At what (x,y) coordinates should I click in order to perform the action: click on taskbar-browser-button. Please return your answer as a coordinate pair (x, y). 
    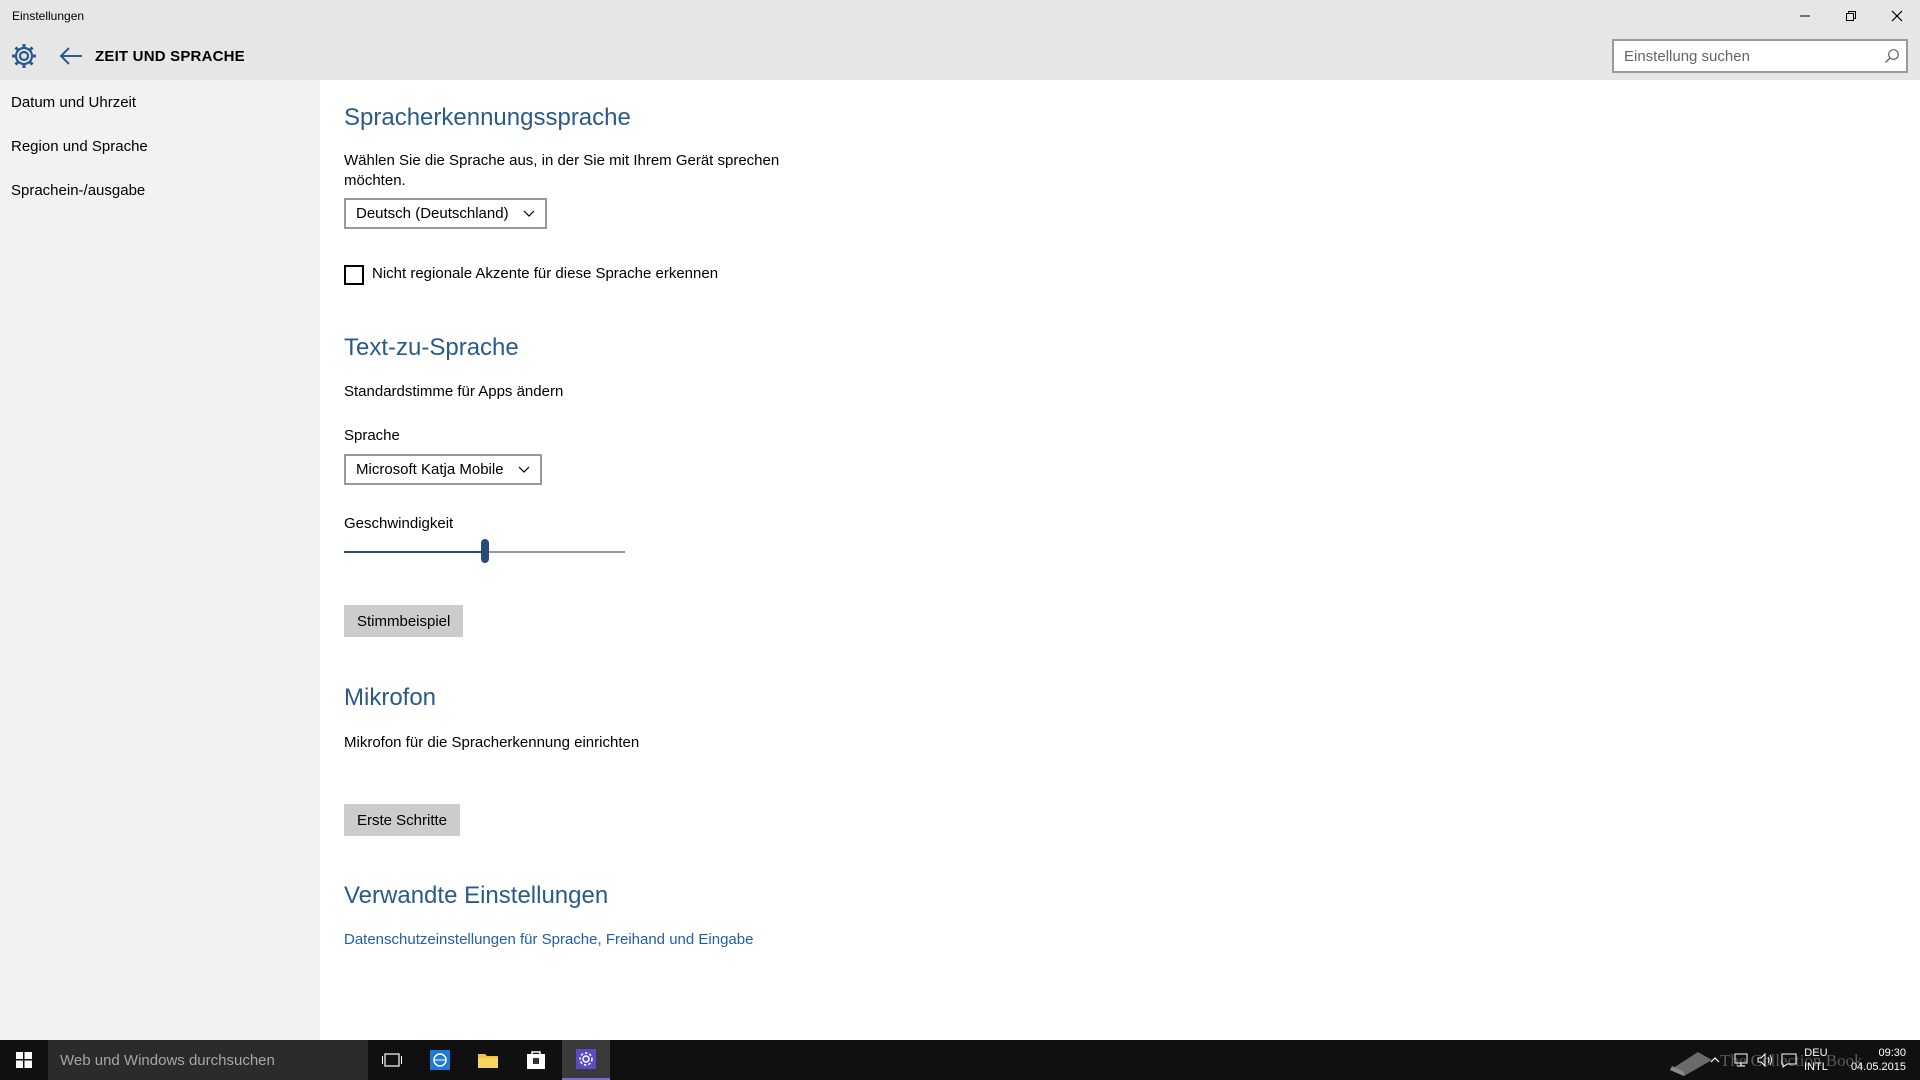
    Looking at the image, I should click on (440, 1060).